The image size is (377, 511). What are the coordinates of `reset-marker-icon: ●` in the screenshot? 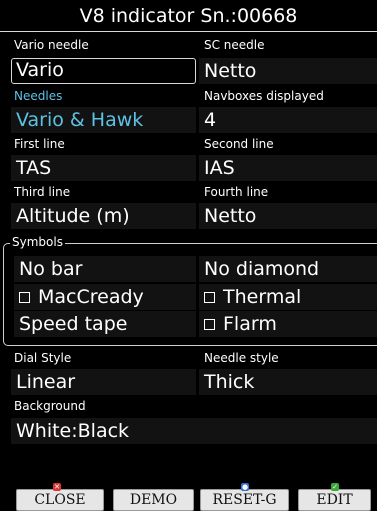 It's located at (245, 487).